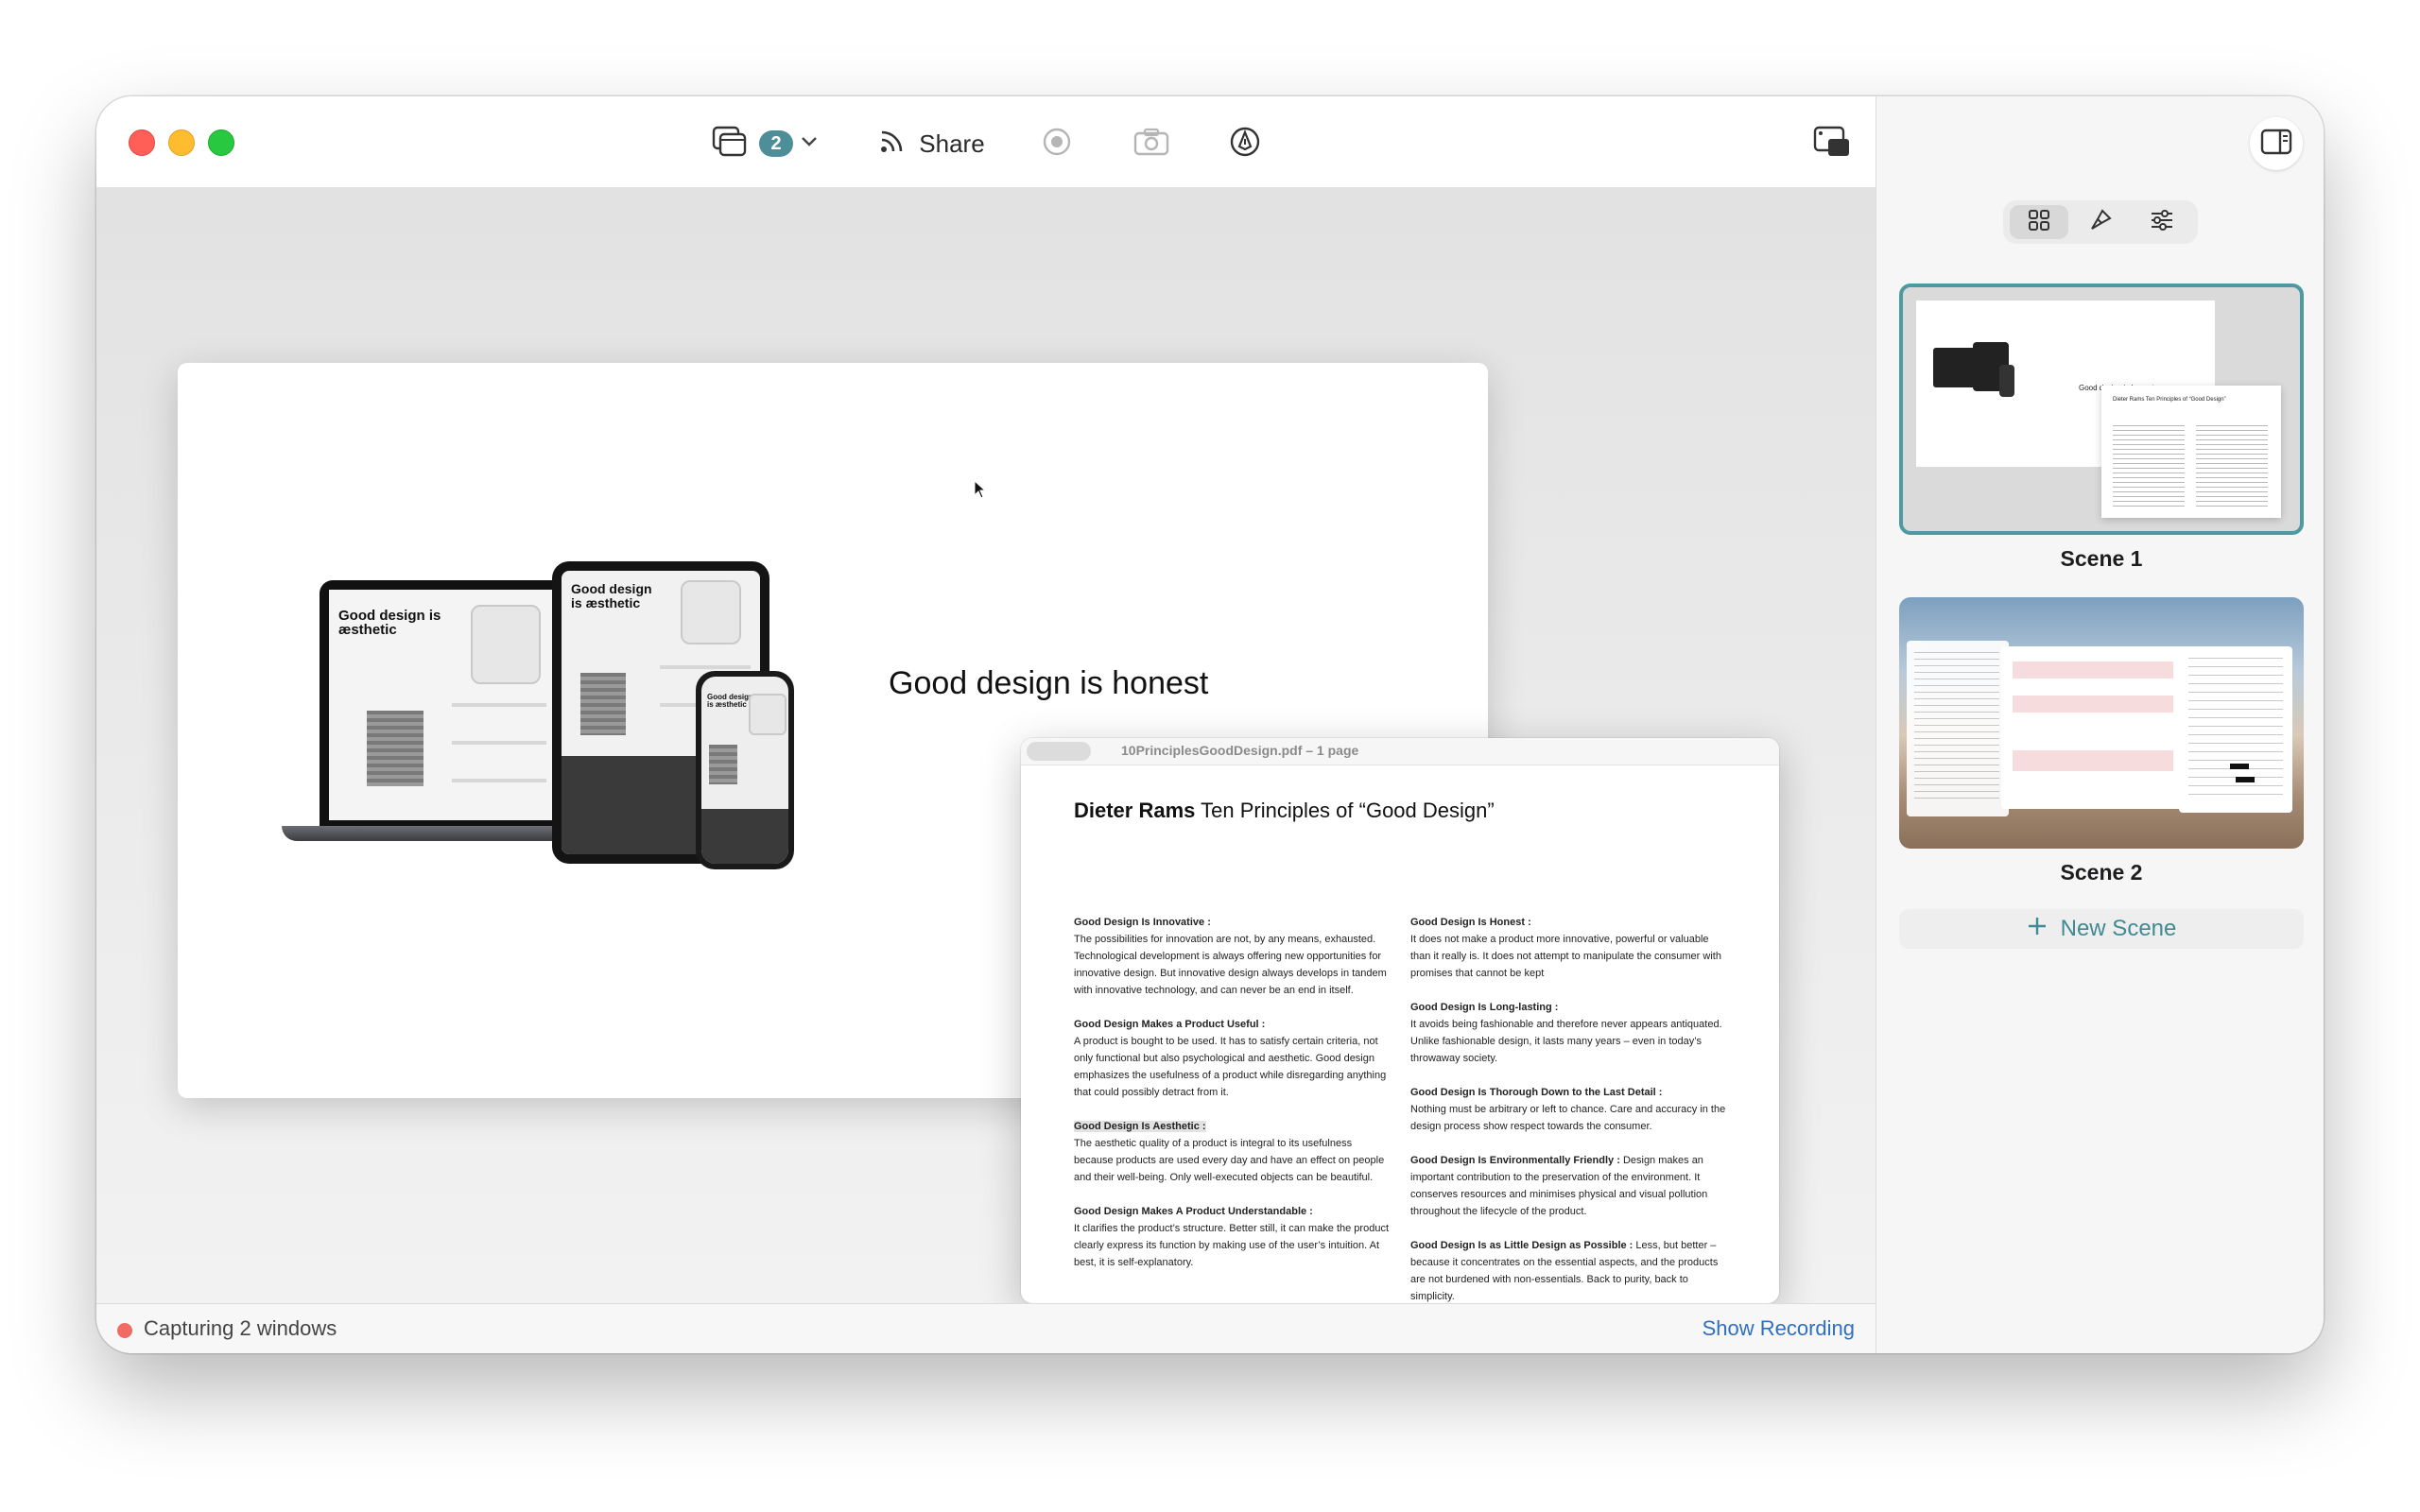 Image resolution: width=2420 pixels, height=1512 pixels. I want to click on sliders-icon, so click(2162, 222).